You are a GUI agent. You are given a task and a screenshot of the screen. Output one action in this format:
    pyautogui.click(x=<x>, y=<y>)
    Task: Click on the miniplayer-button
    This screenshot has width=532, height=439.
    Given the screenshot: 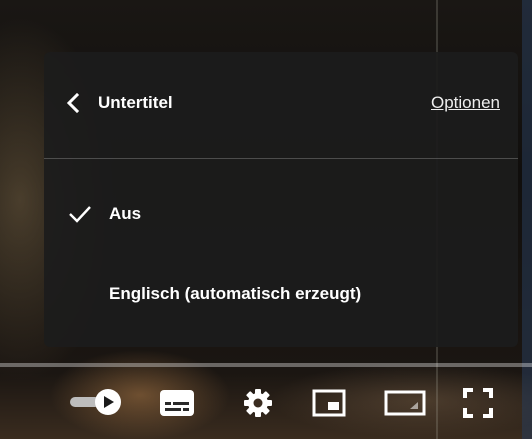 What is the action you would take?
    pyautogui.click(x=329, y=403)
    